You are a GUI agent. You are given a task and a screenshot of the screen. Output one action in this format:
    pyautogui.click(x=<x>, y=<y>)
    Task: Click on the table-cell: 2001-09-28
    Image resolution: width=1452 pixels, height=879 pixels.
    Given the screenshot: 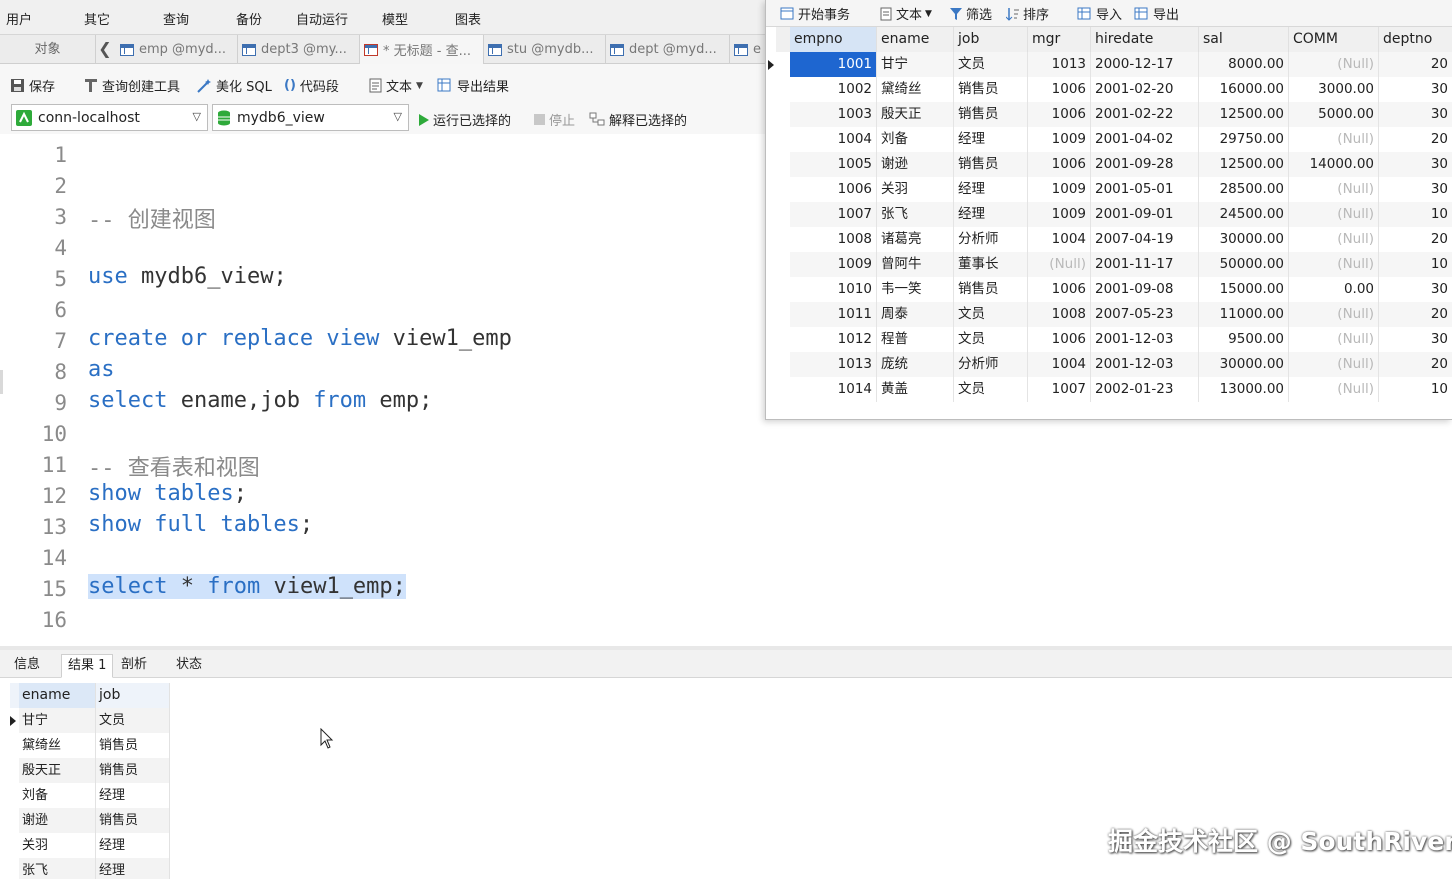 What is the action you would take?
    pyautogui.click(x=1145, y=164)
    